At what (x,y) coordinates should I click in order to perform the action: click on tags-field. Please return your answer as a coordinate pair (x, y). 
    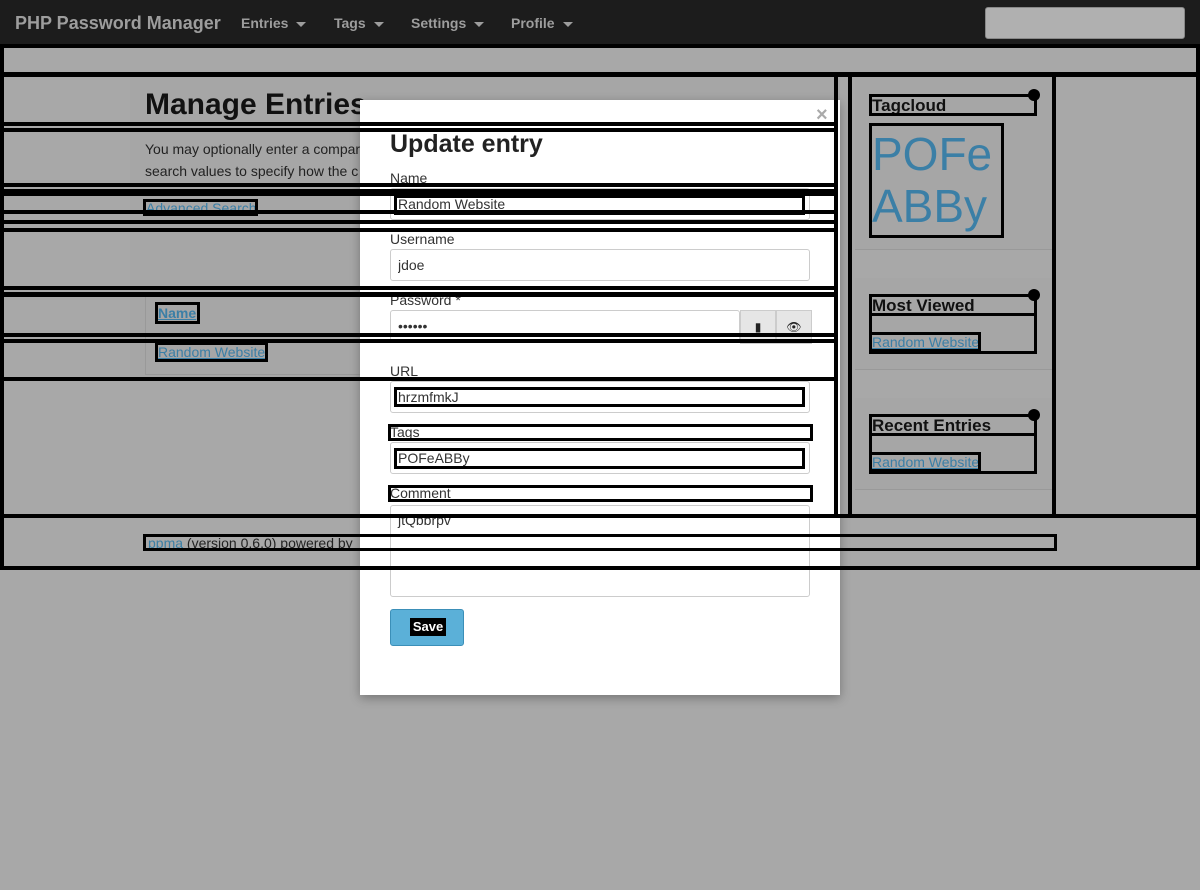
    Looking at the image, I should click on (600, 458).